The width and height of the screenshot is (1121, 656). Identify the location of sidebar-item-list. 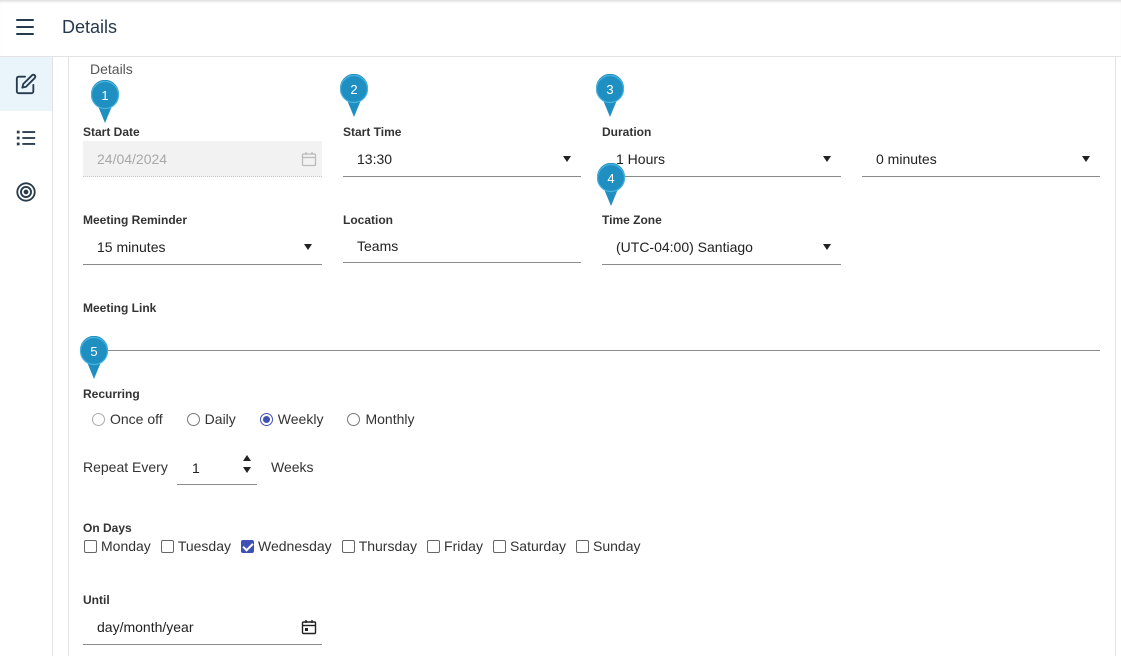
(26, 138).